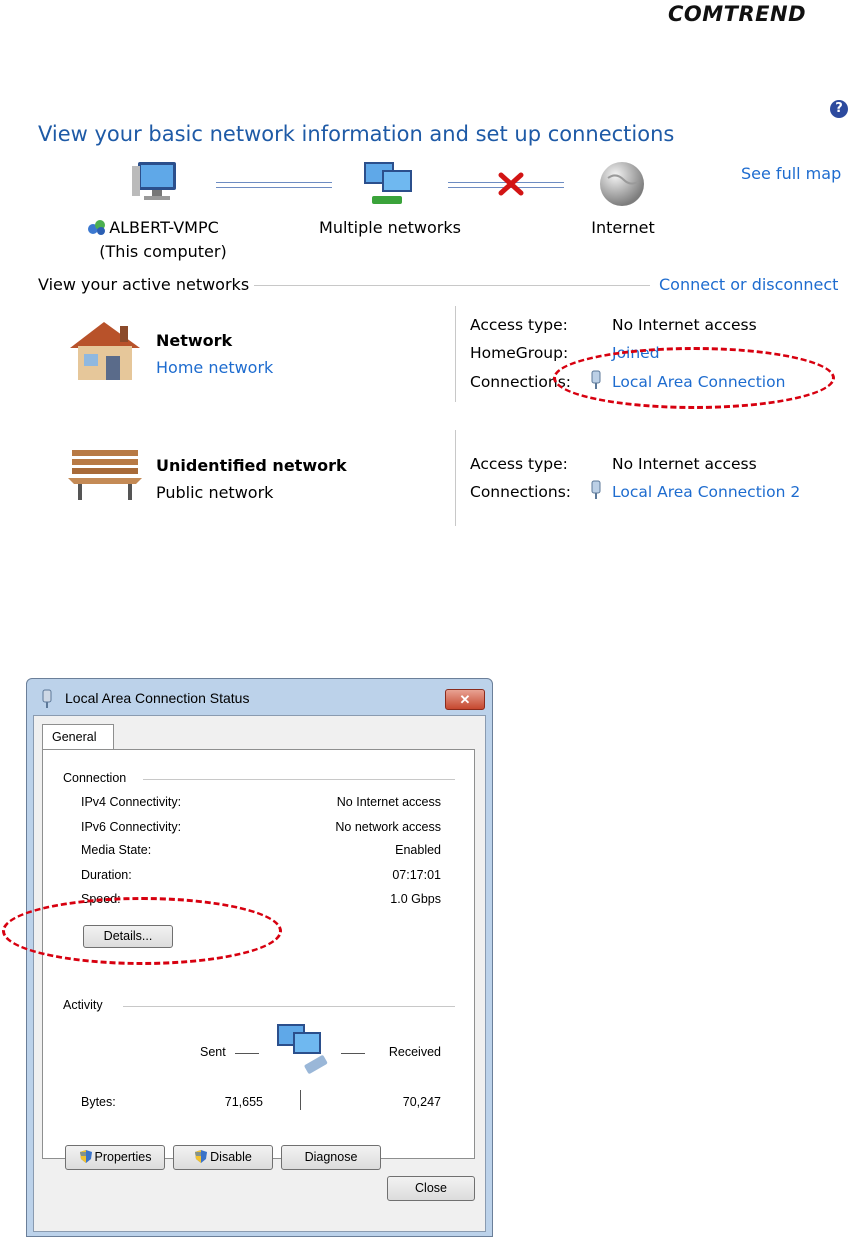  What do you see at coordinates (416, 875) in the screenshot?
I see `duration-value: 07:17:01` at bounding box center [416, 875].